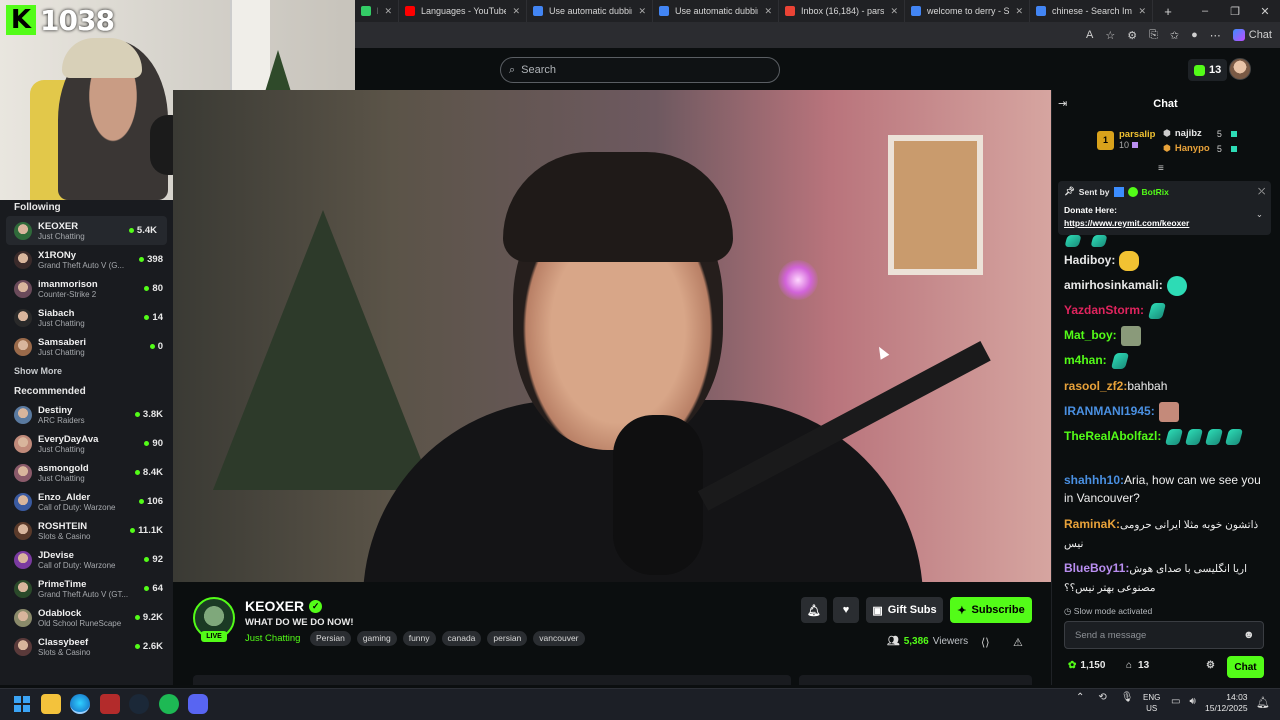 Image resolution: width=1280 pixels, height=720 pixels. What do you see at coordinates (461, 638) in the screenshot?
I see `stream-tag: canada` at bounding box center [461, 638].